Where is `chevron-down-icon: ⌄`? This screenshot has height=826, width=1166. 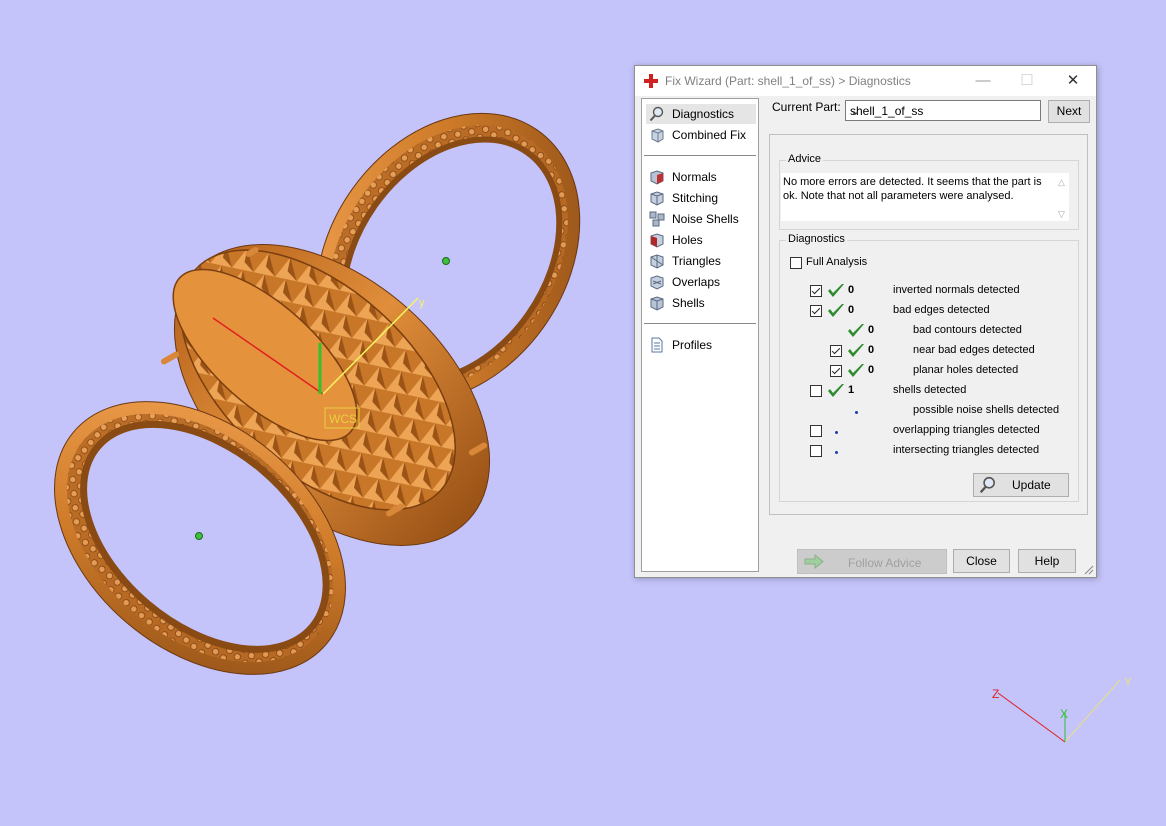 chevron-down-icon: ⌄ is located at coordinates (855, 111).